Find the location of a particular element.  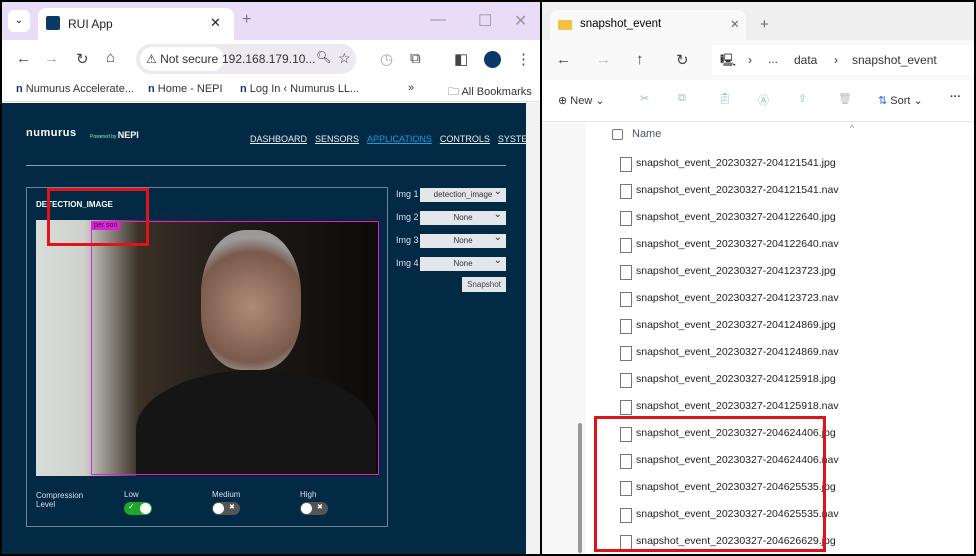

img2-select: None is located at coordinates (463, 216).